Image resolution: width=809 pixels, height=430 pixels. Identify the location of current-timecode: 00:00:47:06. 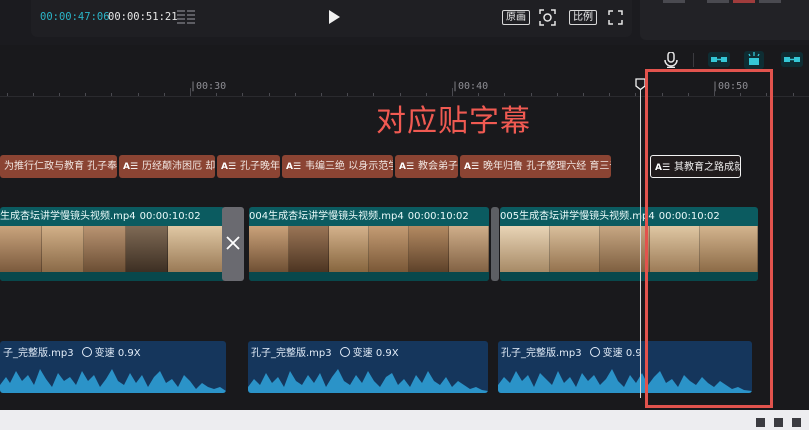
(75, 17).